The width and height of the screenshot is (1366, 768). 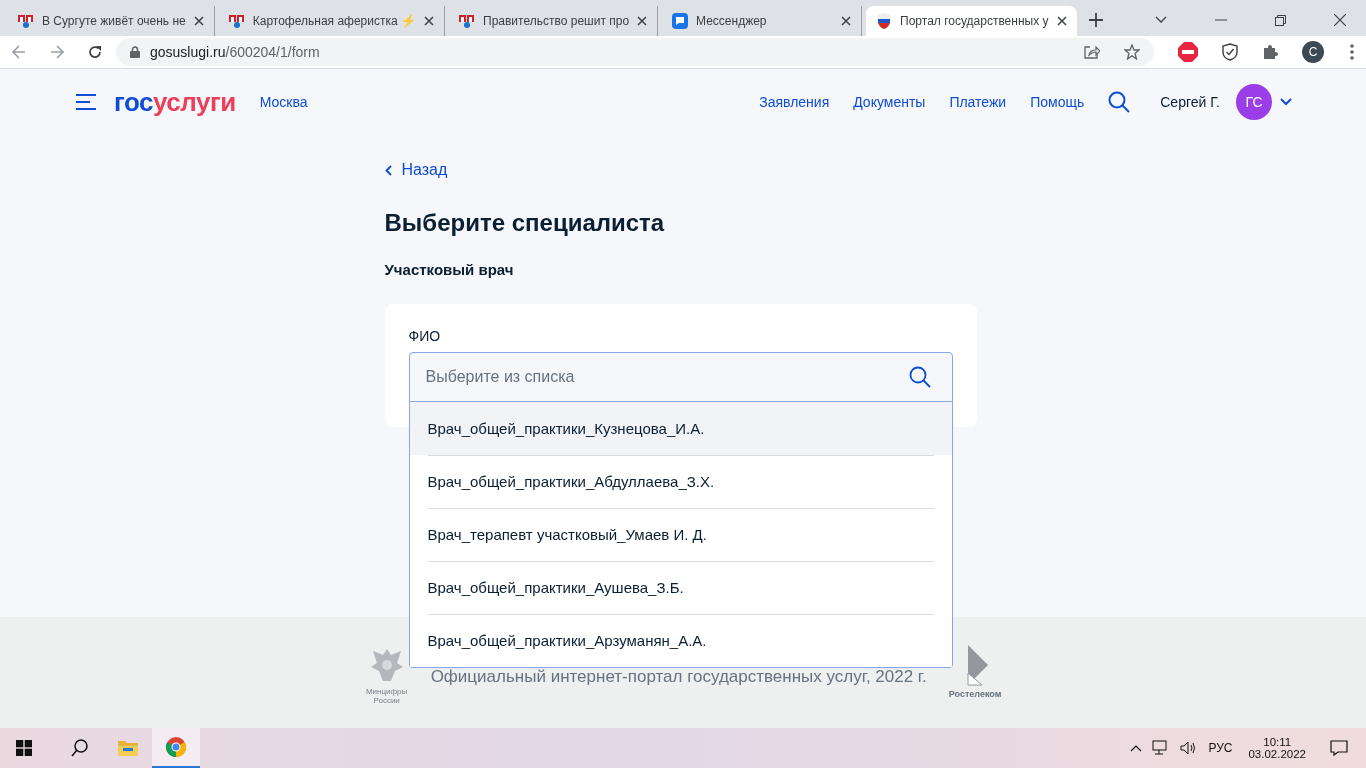 What do you see at coordinates (680, 377) in the screenshot?
I see `search-field: Выберите из списка` at bounding box center [680, 377].